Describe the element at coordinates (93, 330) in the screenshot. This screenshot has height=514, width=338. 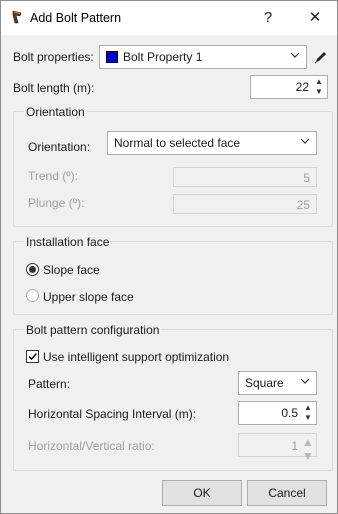
I see `bolt-pattern-group-title: Bolt pattern configuration` at that location.